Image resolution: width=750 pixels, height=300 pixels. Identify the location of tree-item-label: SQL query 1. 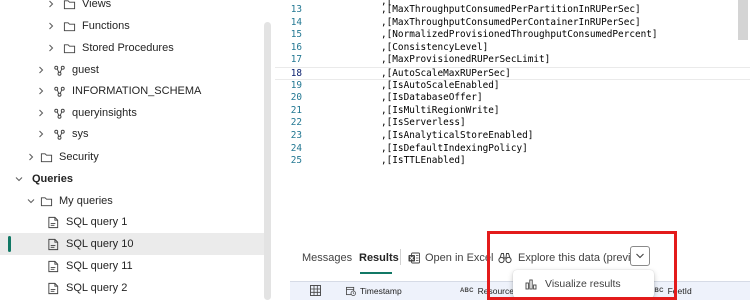
(97, 222).